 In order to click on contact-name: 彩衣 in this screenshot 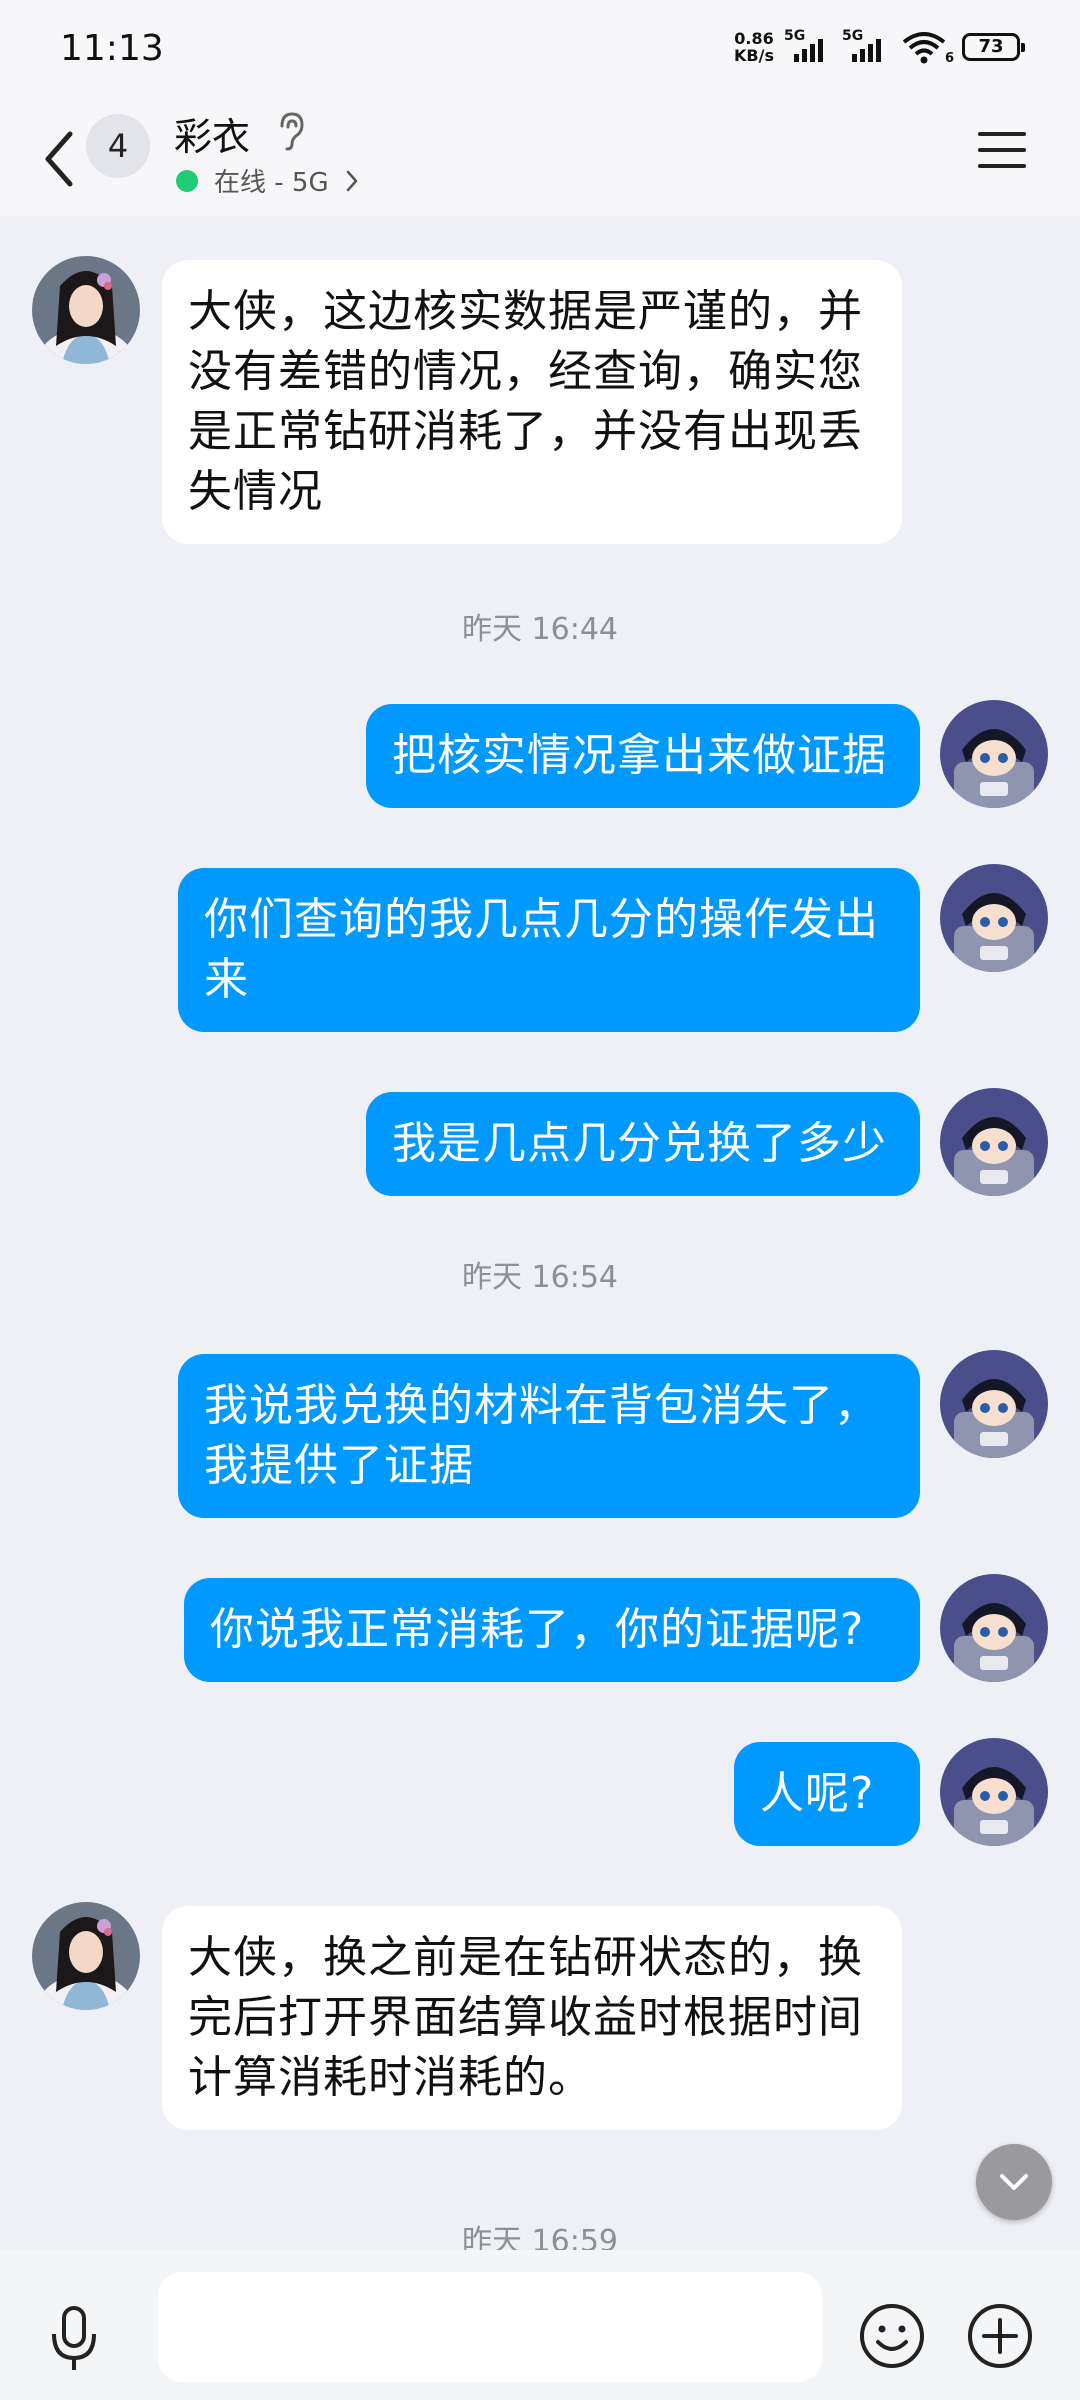, I will do `click(212, 133)`.